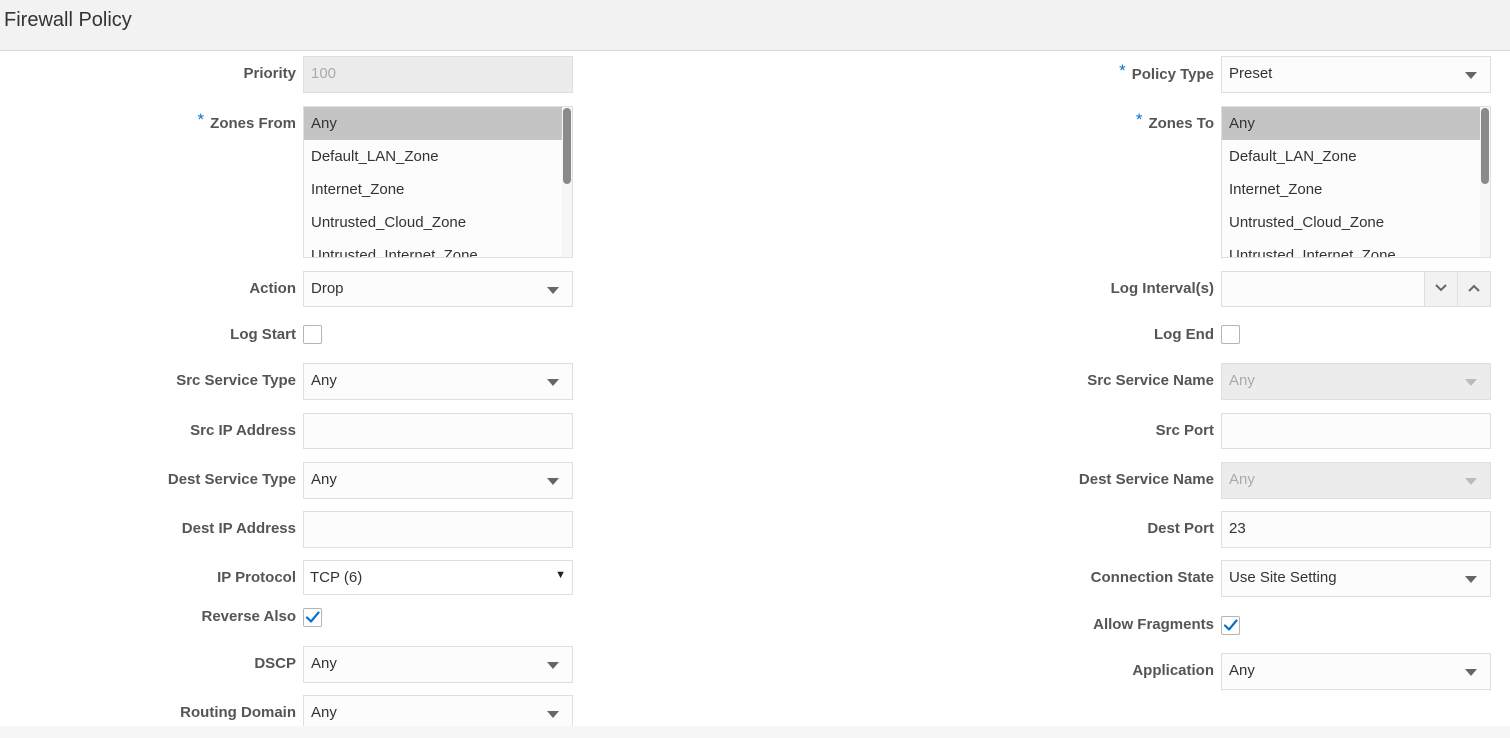  What do you see at coordinates (1356, 381) in the screenshot?
I see `src-service-name-select: Any` at bounding box center [1356, 381].